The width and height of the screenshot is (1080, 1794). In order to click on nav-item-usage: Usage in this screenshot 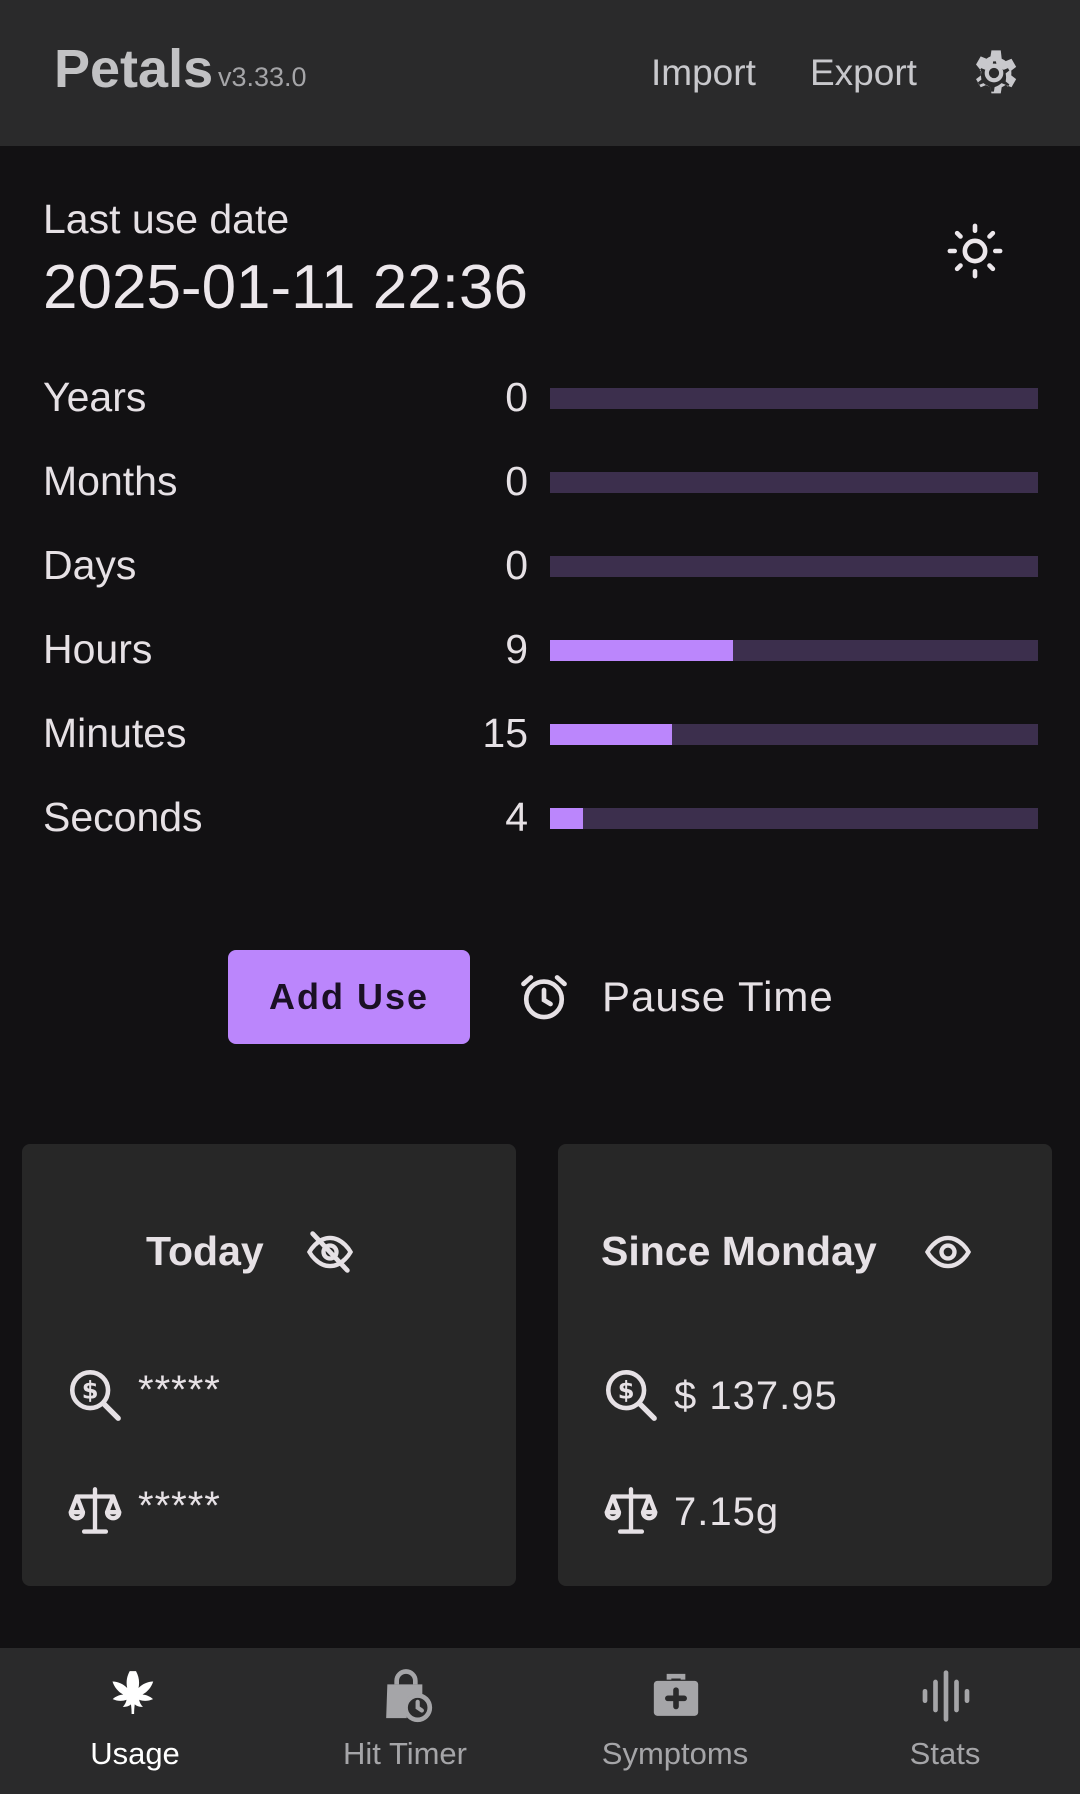, I will do `click(135, 1721)`.